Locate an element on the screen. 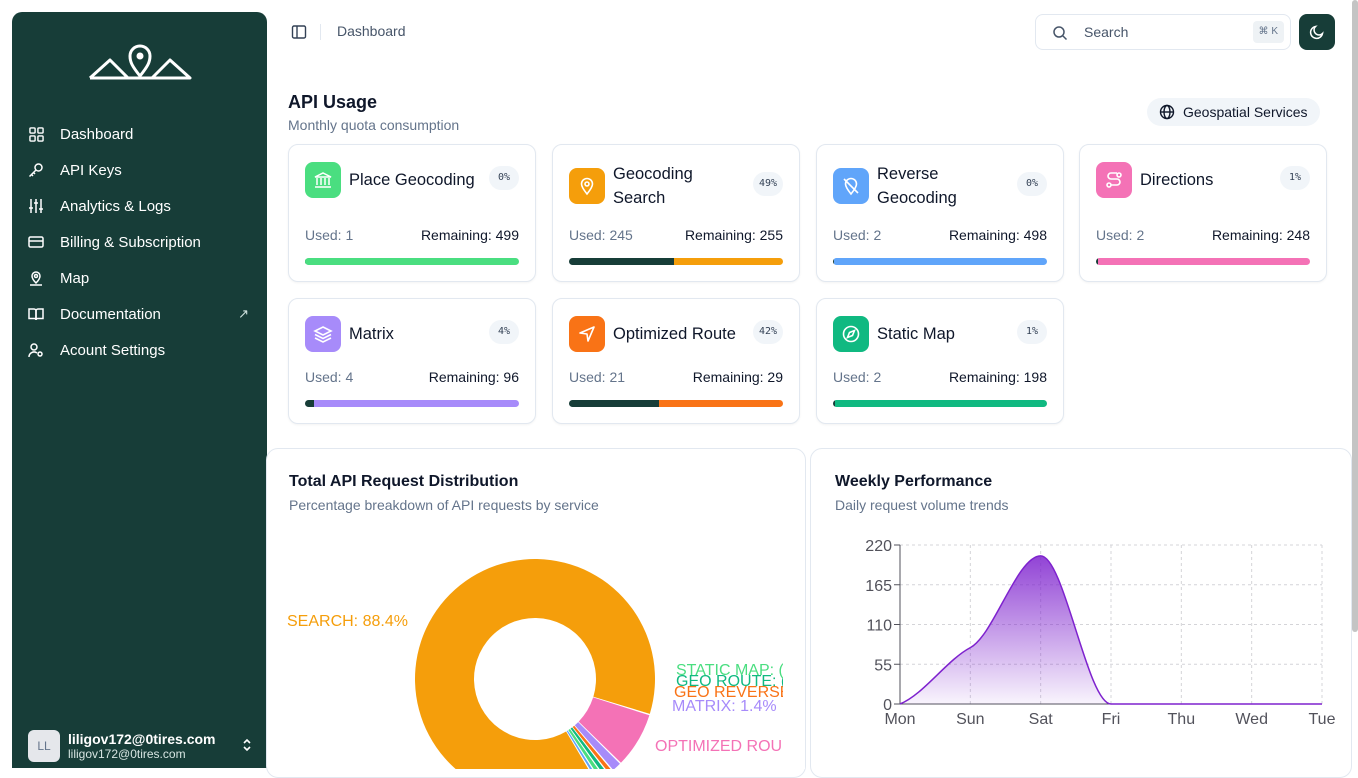  card-title: Place Geocoding is located at coordinates (413, 180).